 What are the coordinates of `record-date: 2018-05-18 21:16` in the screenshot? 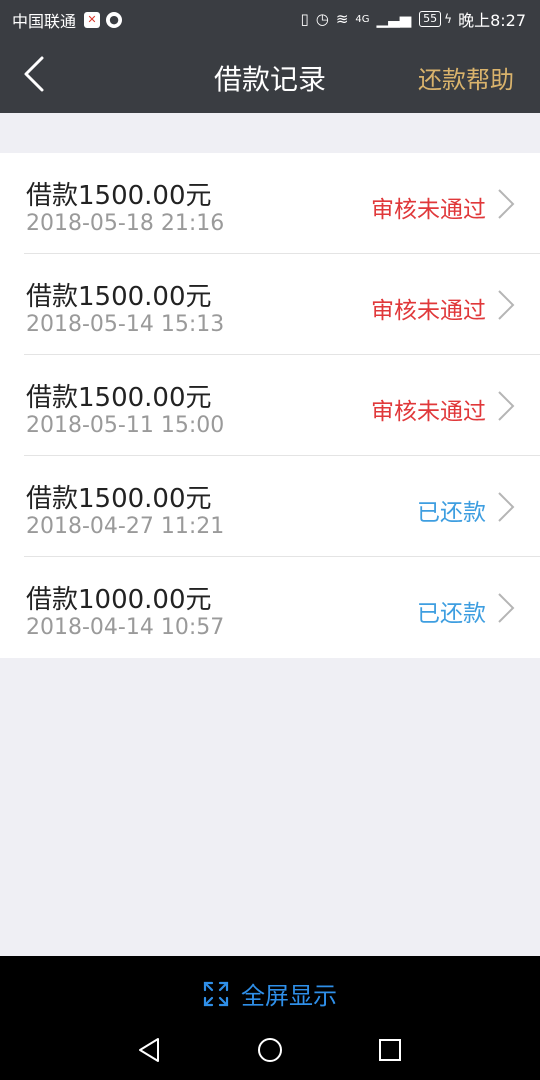 It's located at (125, 223).